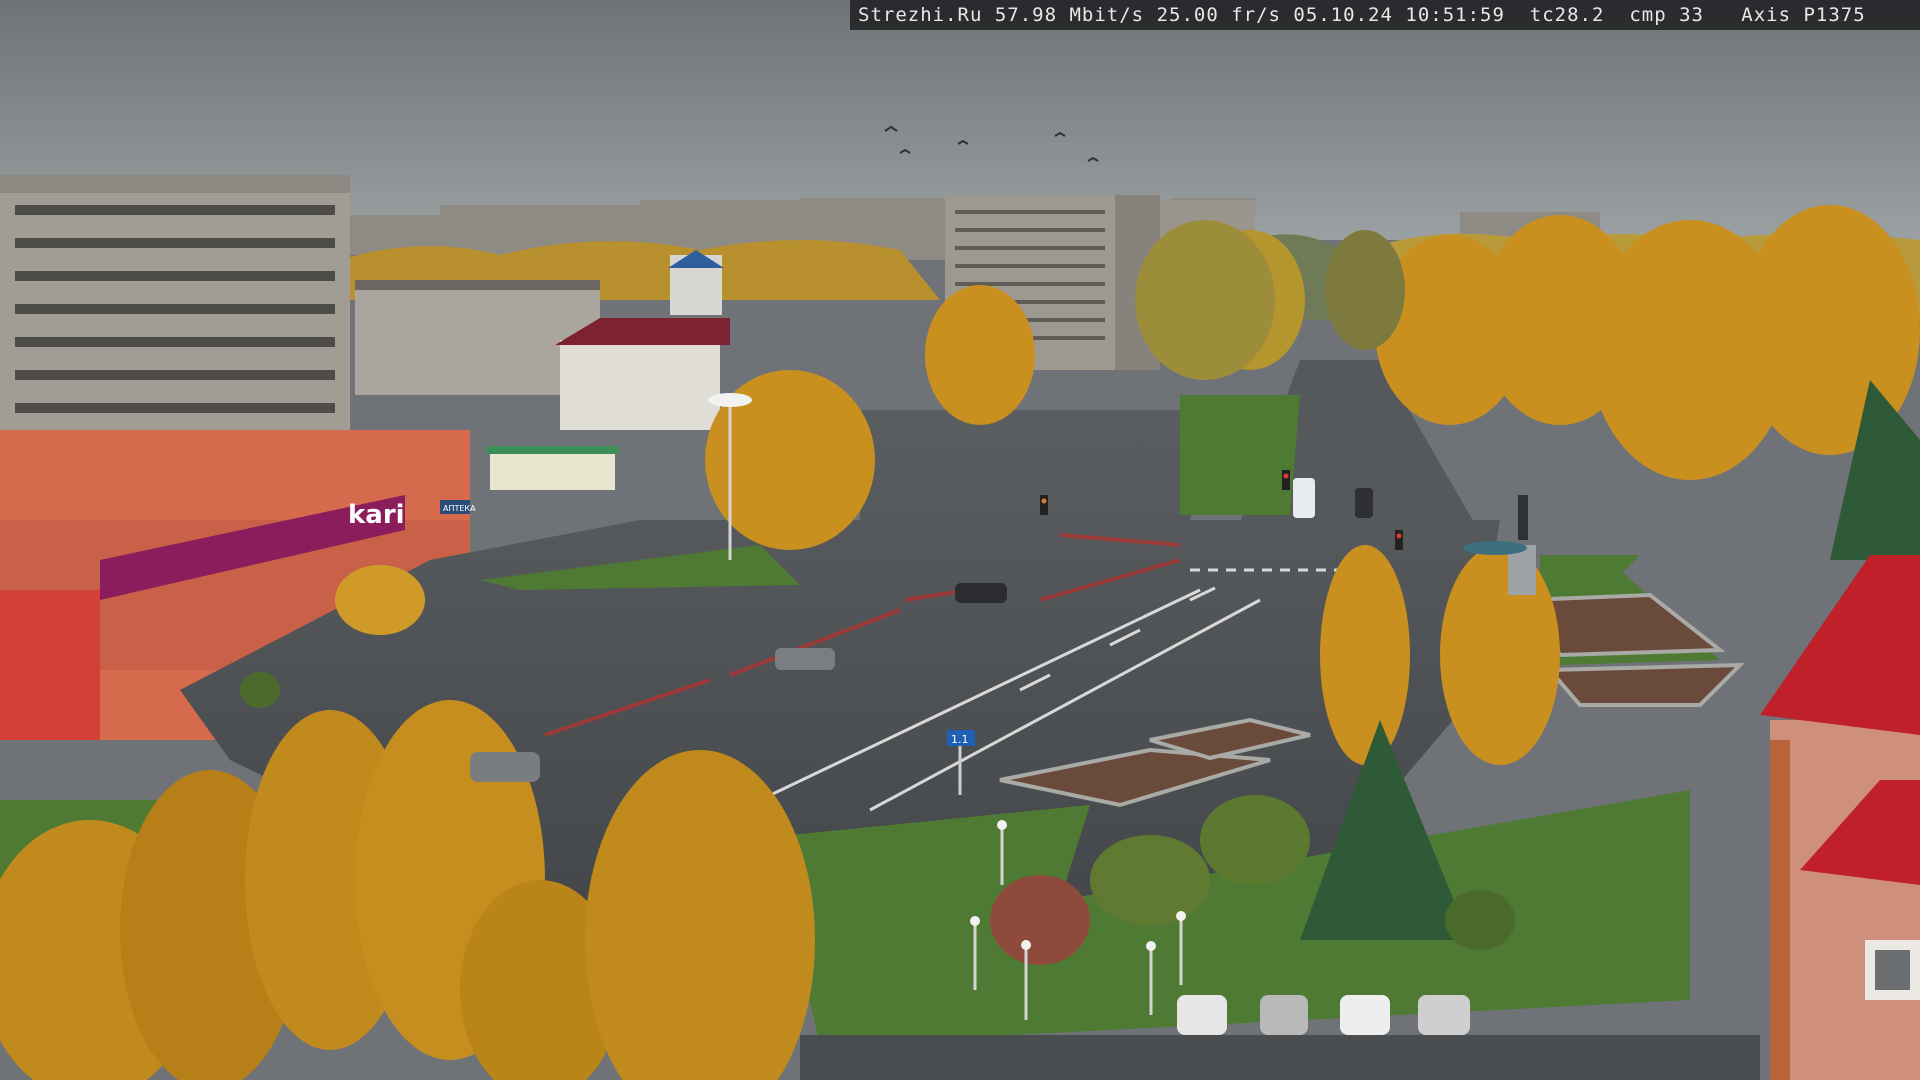  Describe the element at coordinates (1455, 15) in the screenshot. I see `overlay-time: 10:51:59` at that location.